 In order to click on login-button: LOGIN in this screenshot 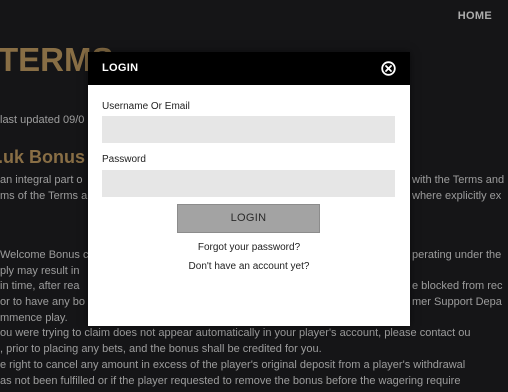, I will do `click(248, 218)`.